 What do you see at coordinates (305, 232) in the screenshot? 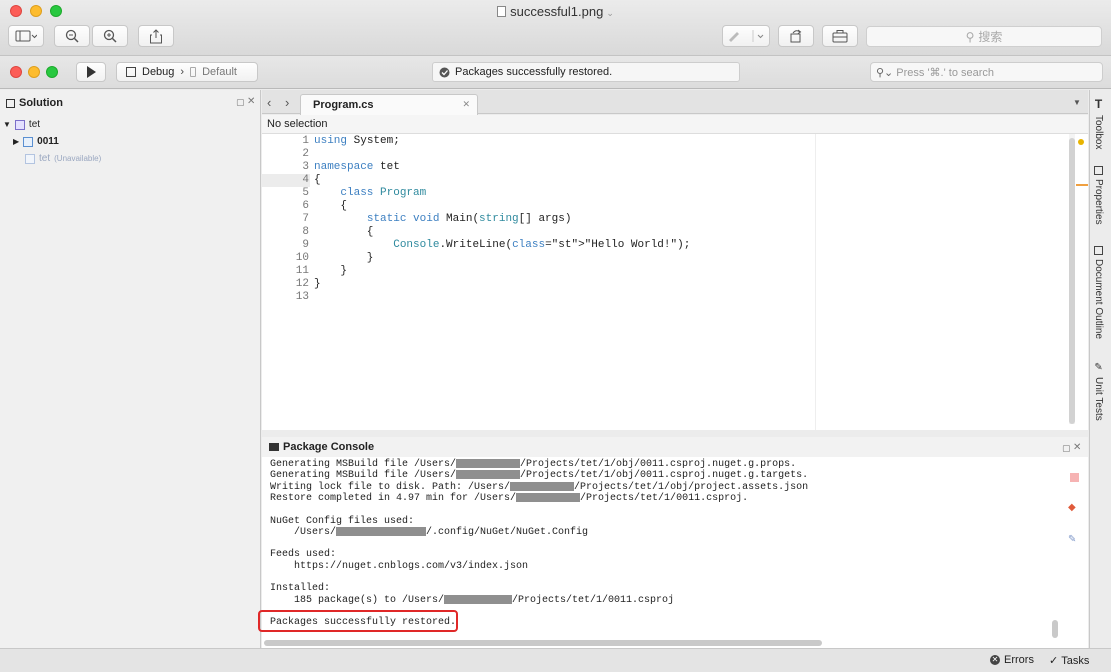
I see `line-number: 8` at bounding box center [305, 232].